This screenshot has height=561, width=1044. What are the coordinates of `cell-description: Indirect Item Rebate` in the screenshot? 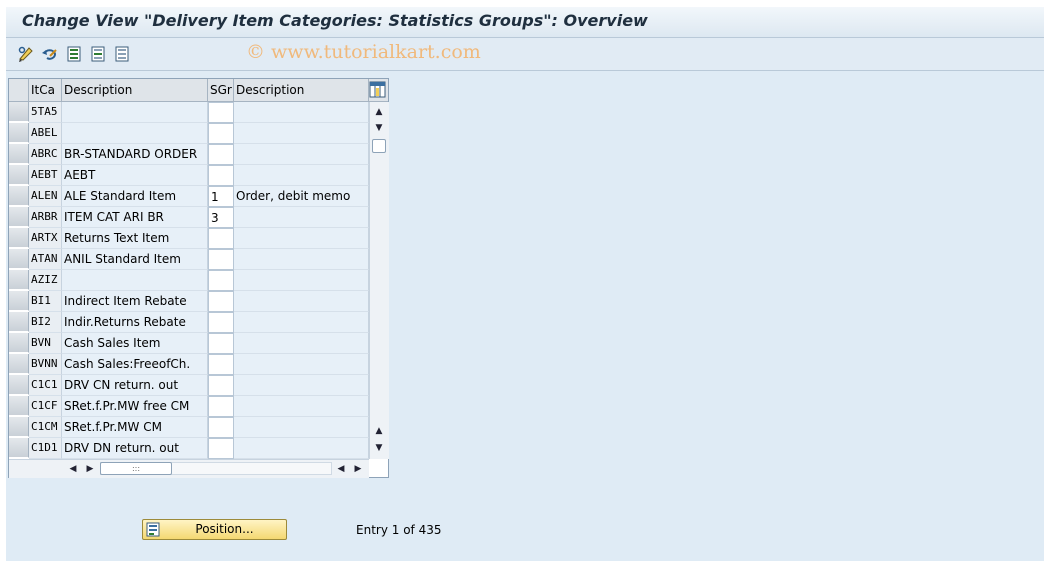 It's located at (135, 301).